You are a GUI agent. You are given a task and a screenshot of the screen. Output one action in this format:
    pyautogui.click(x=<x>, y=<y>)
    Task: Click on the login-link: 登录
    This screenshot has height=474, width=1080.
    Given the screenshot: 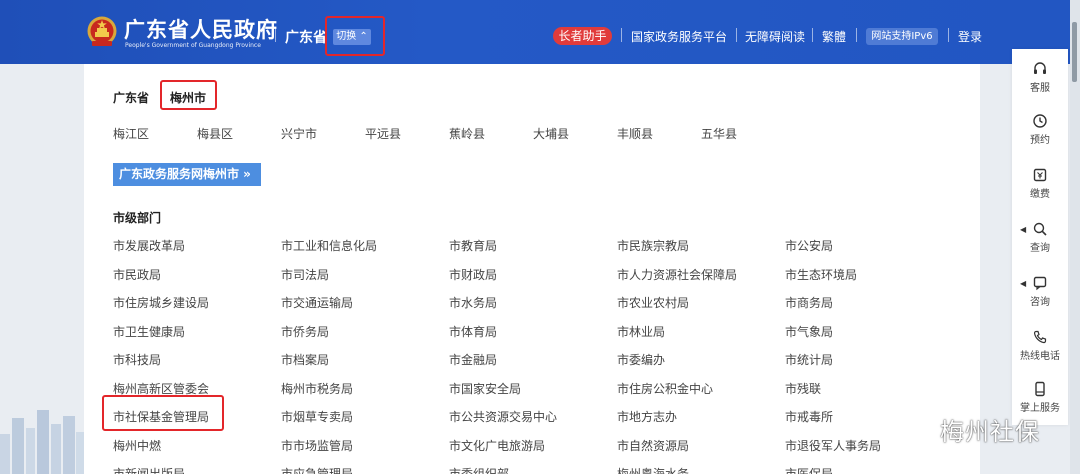 What is the action you would take?
    pyautogui.click(x=970, y=36)
    